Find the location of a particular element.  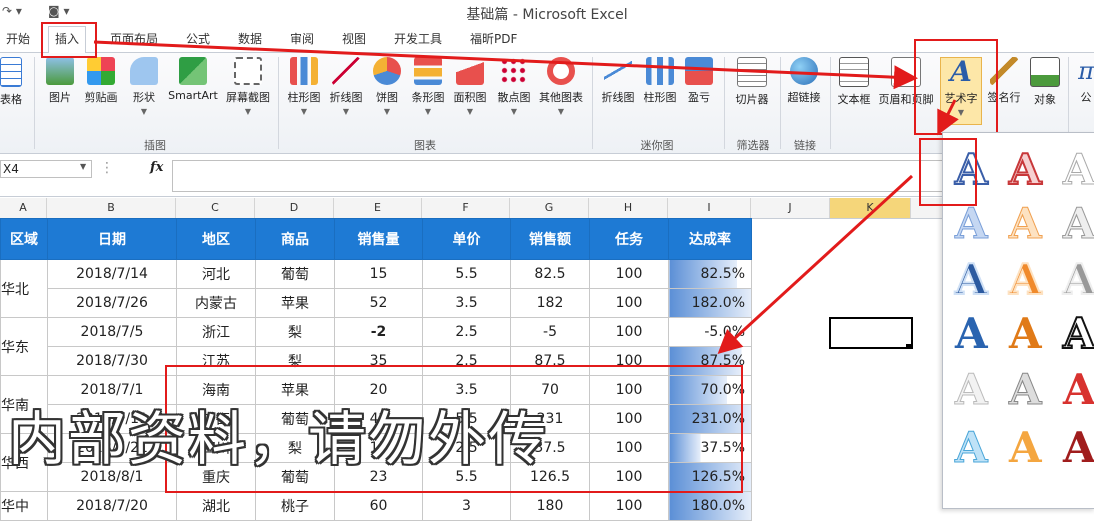

scatter-chart-button: 散点图 ▼ is located at coordinates (514, 86).